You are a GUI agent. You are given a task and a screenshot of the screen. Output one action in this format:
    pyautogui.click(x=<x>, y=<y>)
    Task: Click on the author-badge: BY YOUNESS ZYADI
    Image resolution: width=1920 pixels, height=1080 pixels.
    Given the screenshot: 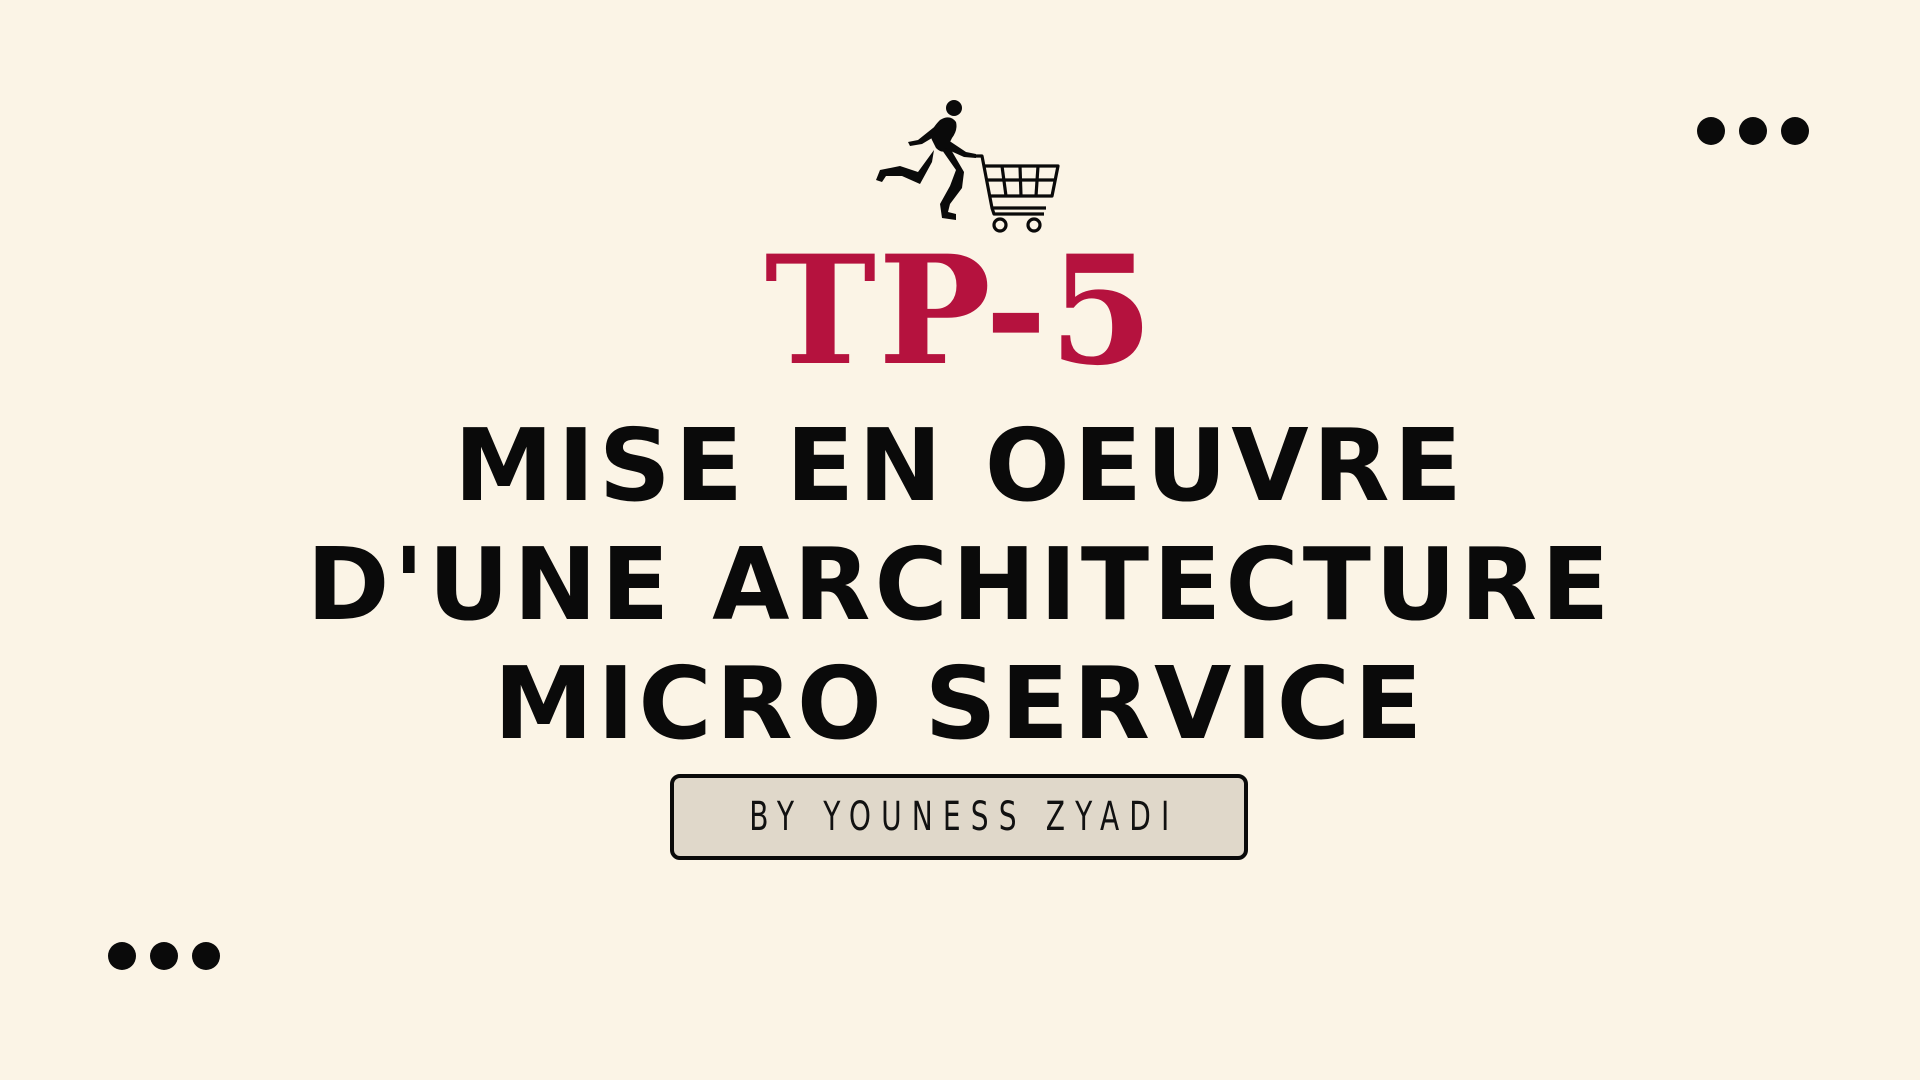 What is the action you would take?
    pyautogui.click(x=959, y=817)
    